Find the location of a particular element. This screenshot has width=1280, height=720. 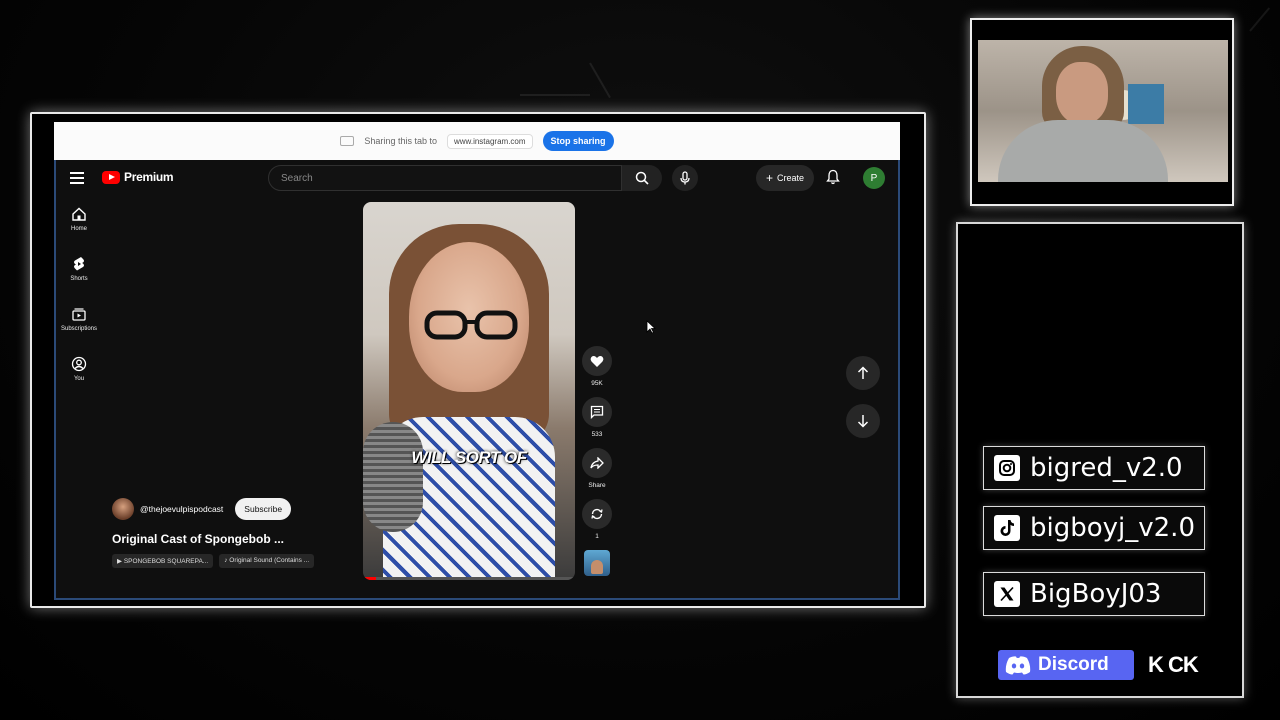

webcam-person-body is located at coordinates (1083, 151).